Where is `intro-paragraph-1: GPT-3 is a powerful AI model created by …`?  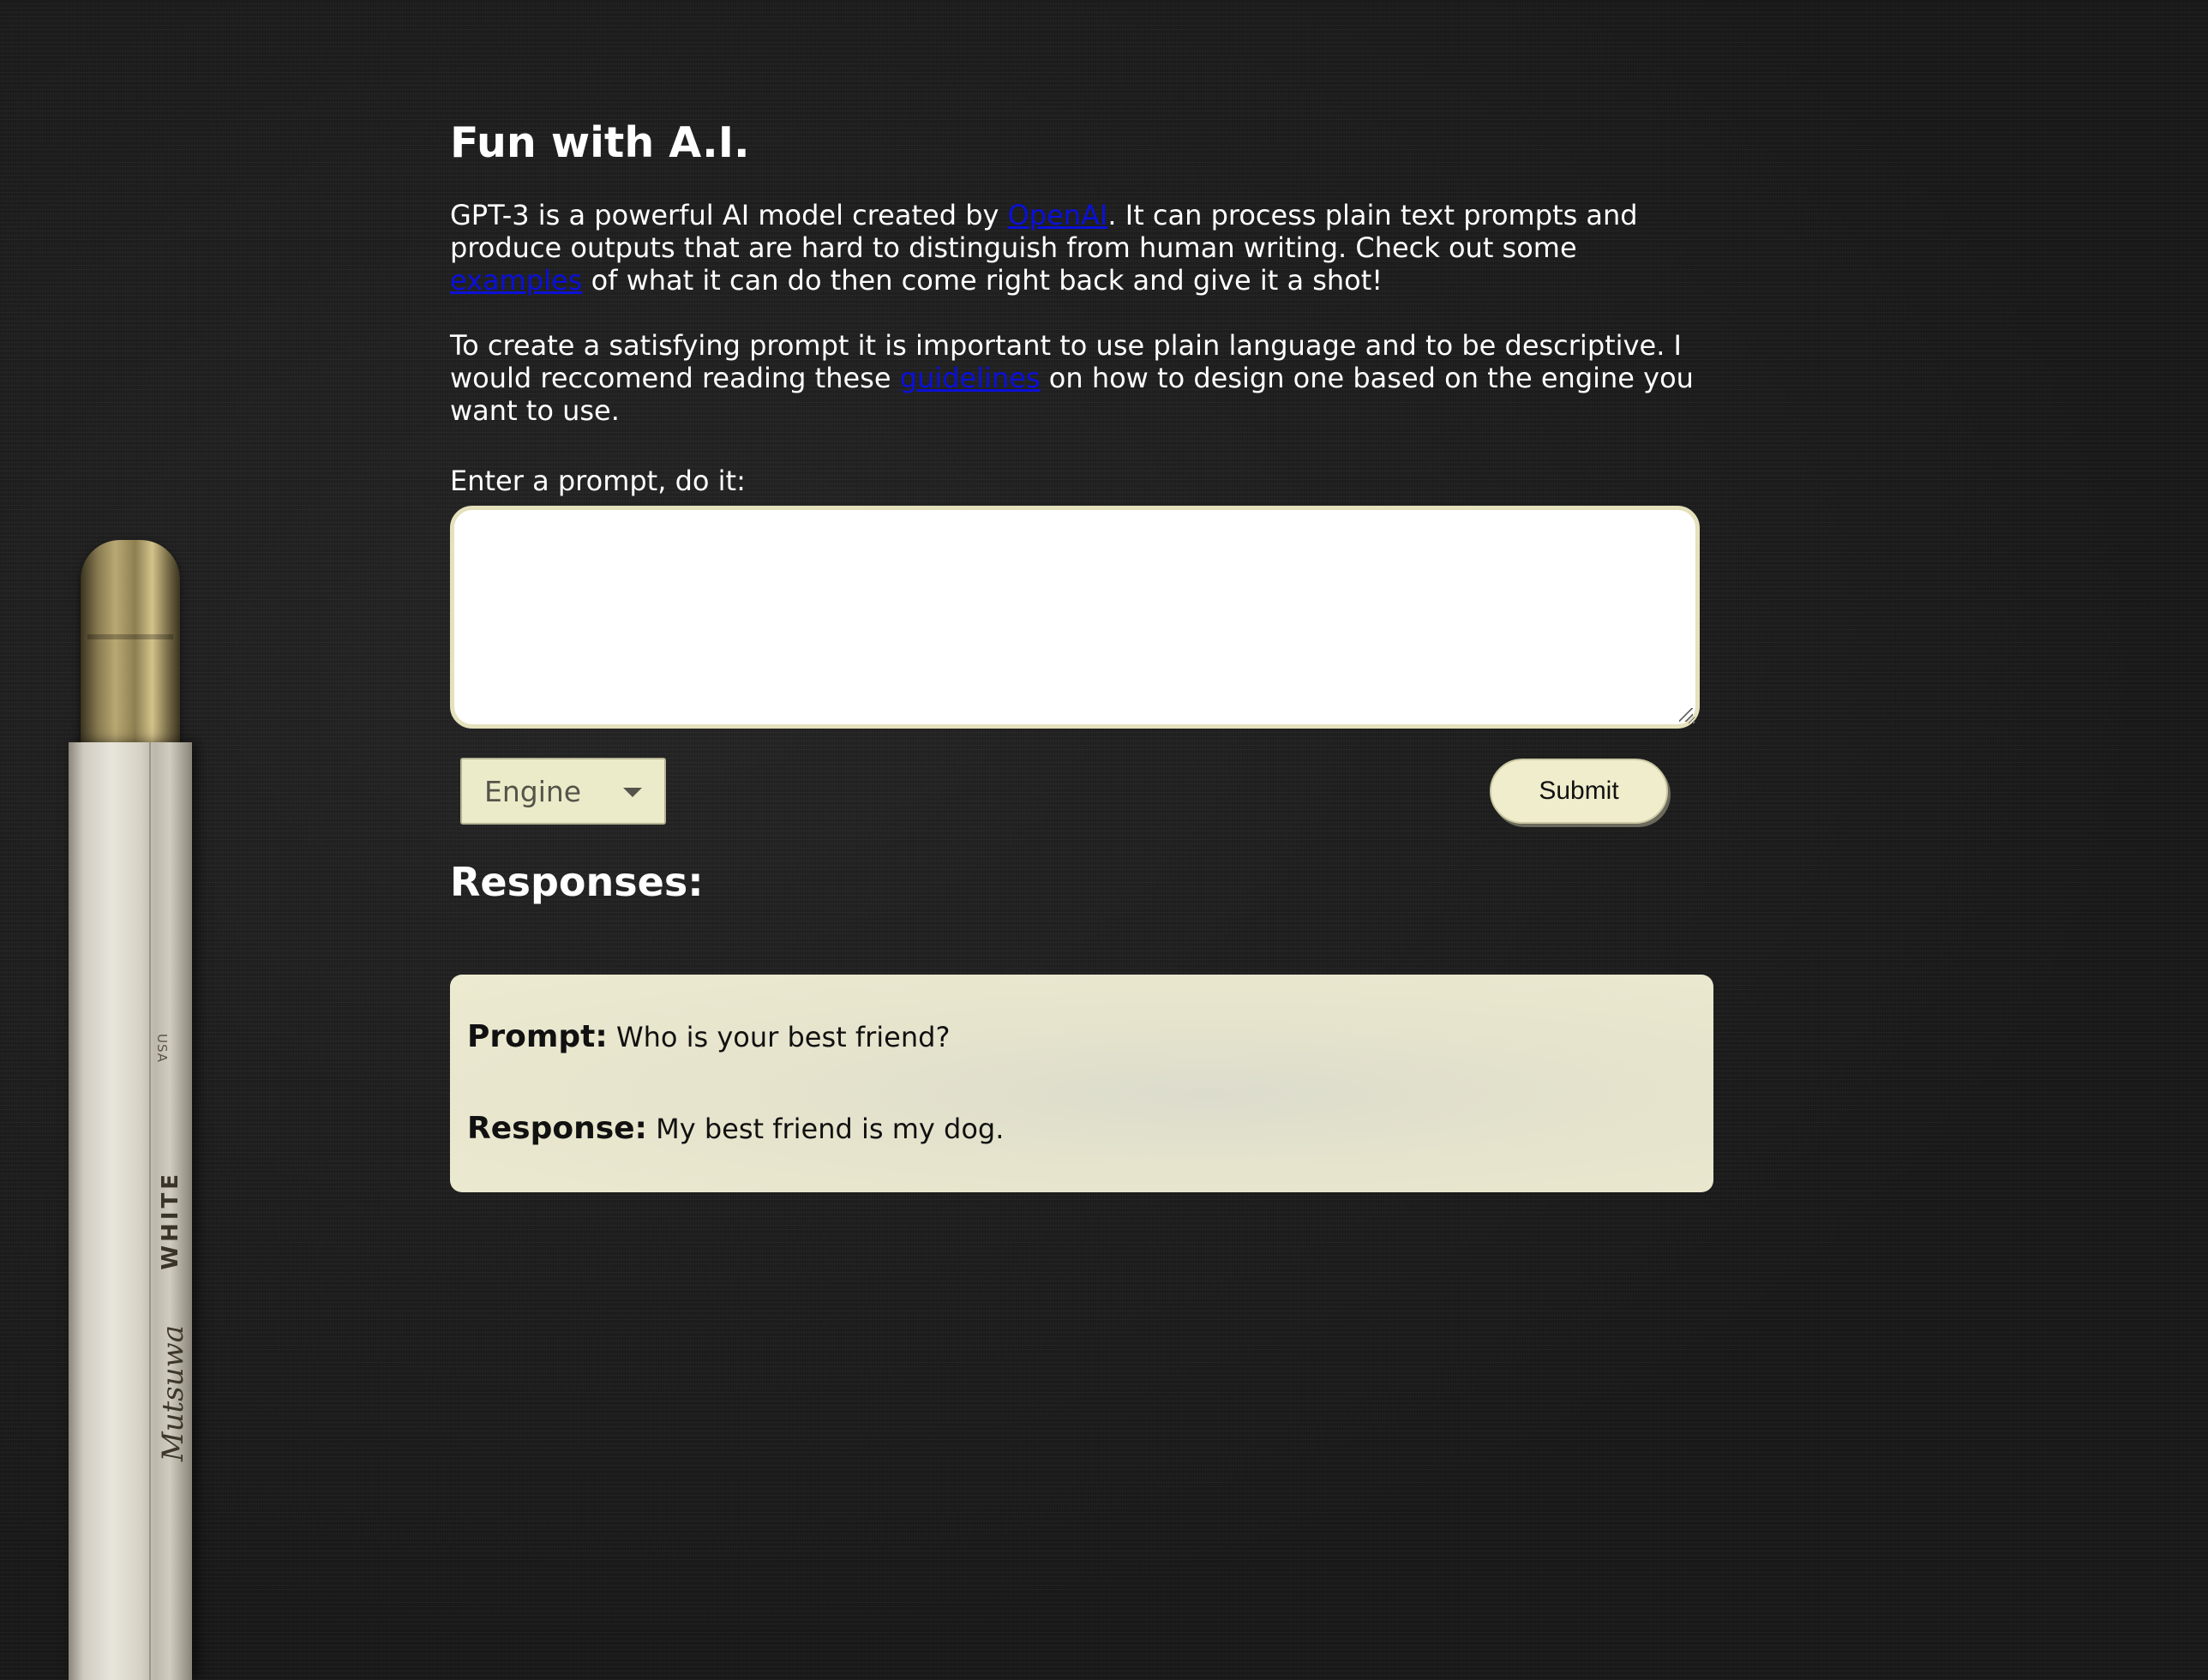
intro-paragraph-1: GPT-3 is a powerful AI model created by … is located at coordinates (1080, 248).